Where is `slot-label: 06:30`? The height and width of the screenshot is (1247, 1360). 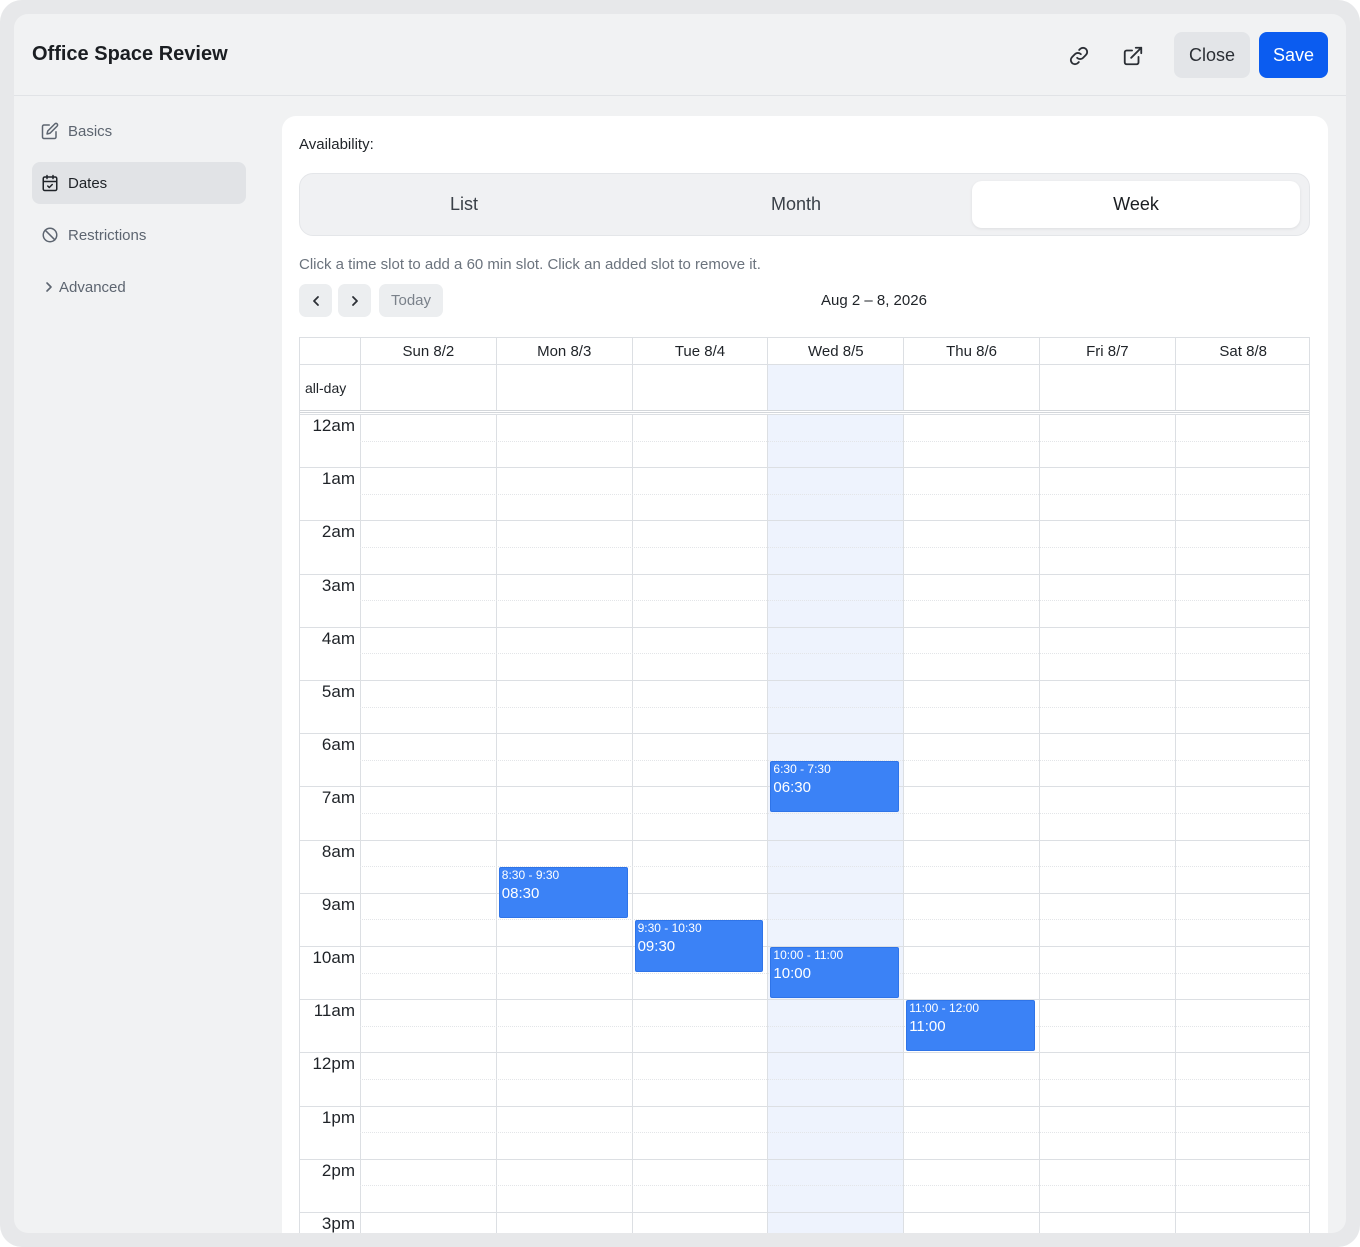
slot-label: 06:30 is located at coordinates (792, 787).